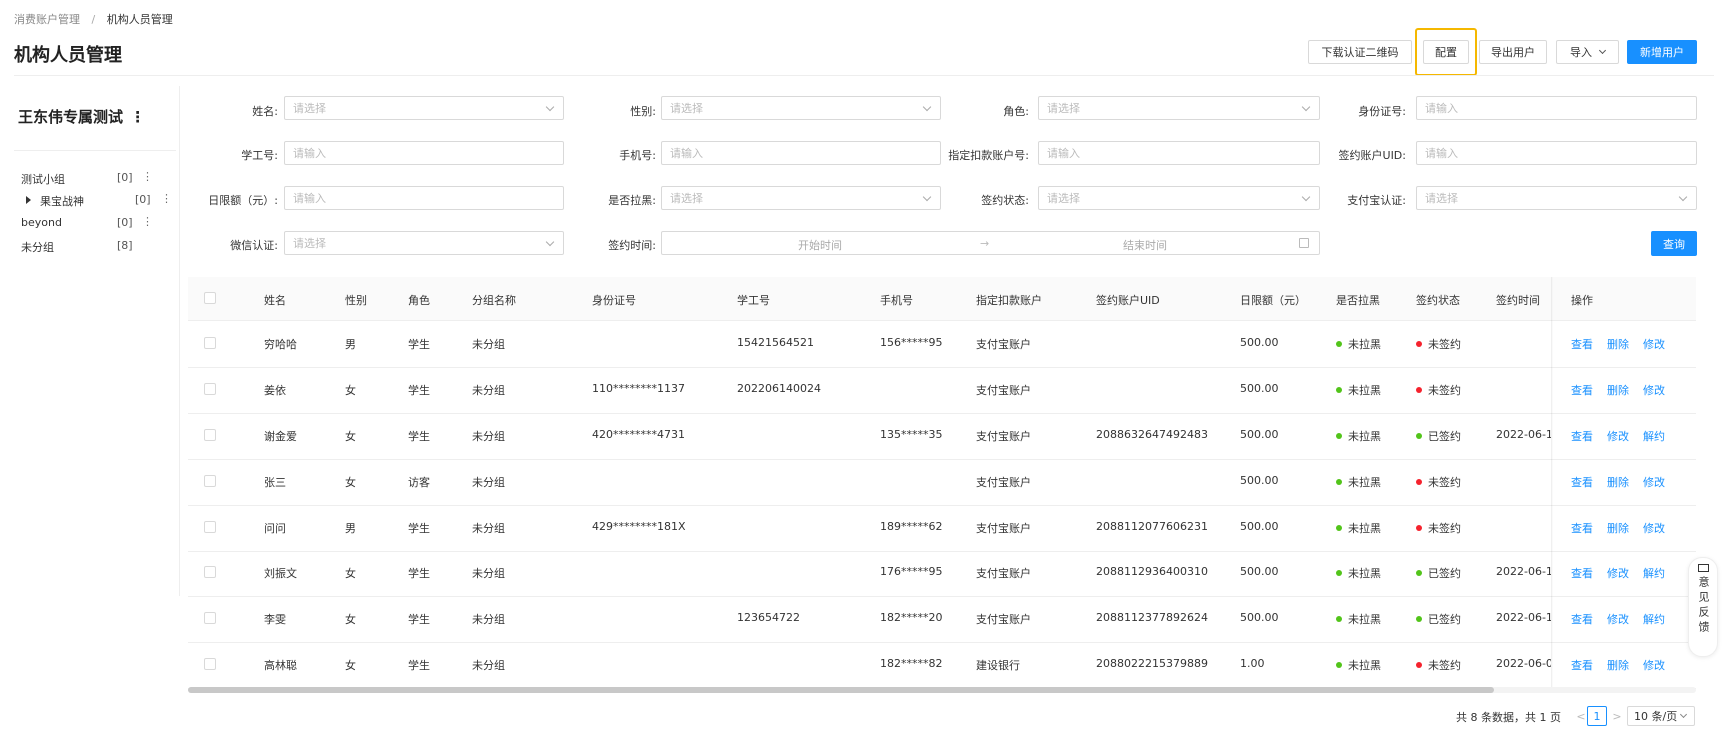 This screenshot has height=731, width=1722. I want to click on deduct-account-input: 请输入, so click(1179, 153).